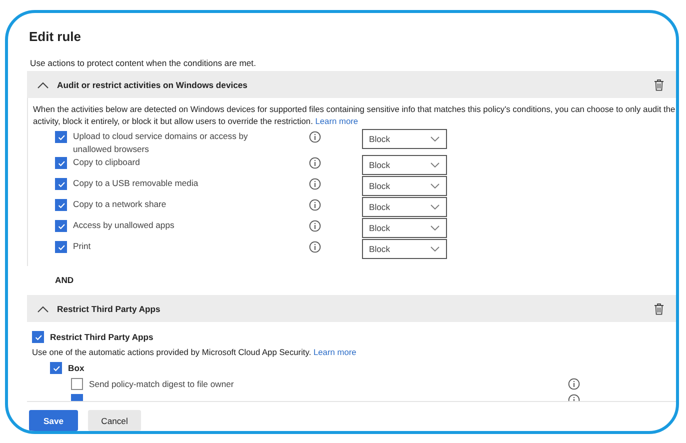 This screenshot has width=686, height=443. Describe the element at coordinates (65, 280) in the screenshot. I see `and-label: AND` at that location.